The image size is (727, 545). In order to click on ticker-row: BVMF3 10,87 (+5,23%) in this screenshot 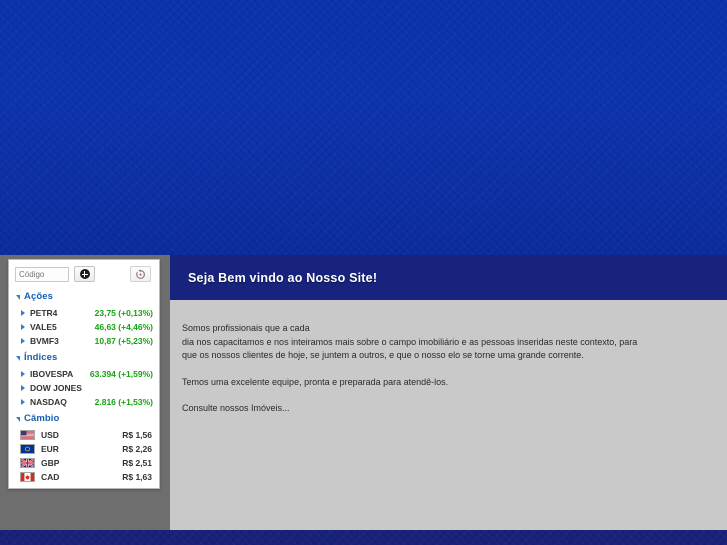, I will do `click(84, 341)`.